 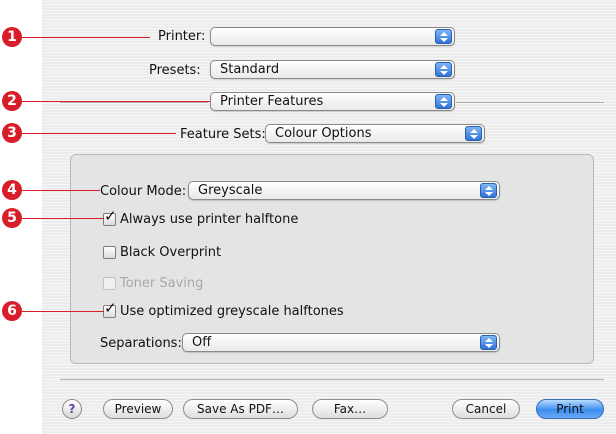 I want to click on separations-popup: Off, so click(x=341, y=342).